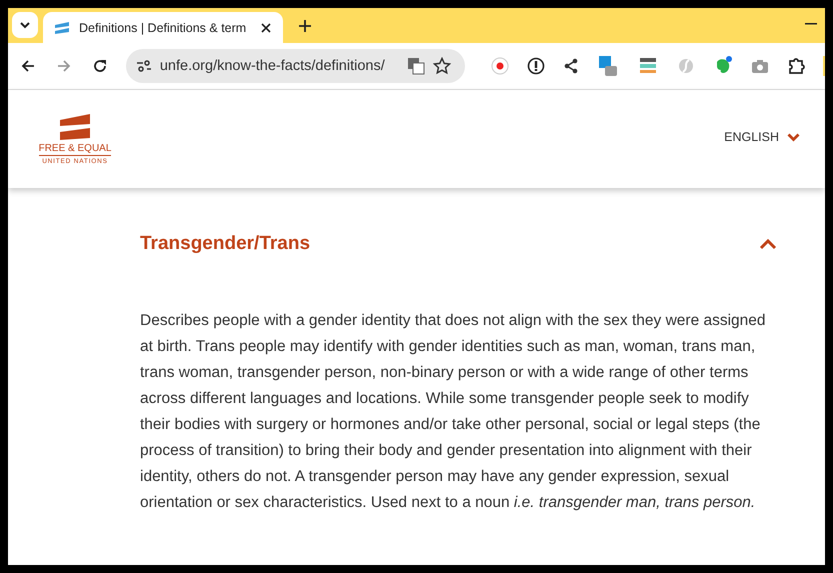 This screenshot has width=833, height=573. What do you see at coordinates (28, 66) in the screenshot?
I see `back-icon` at bounding box center [28, 66].